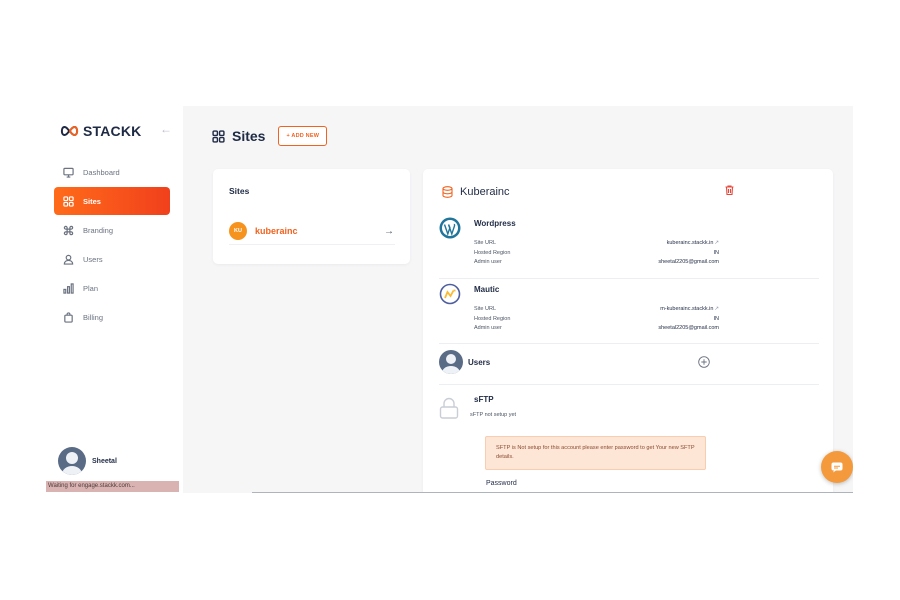 The width and height of the screenshot is (900, 600). I want to click on mautic-icon, so click(450, 294).